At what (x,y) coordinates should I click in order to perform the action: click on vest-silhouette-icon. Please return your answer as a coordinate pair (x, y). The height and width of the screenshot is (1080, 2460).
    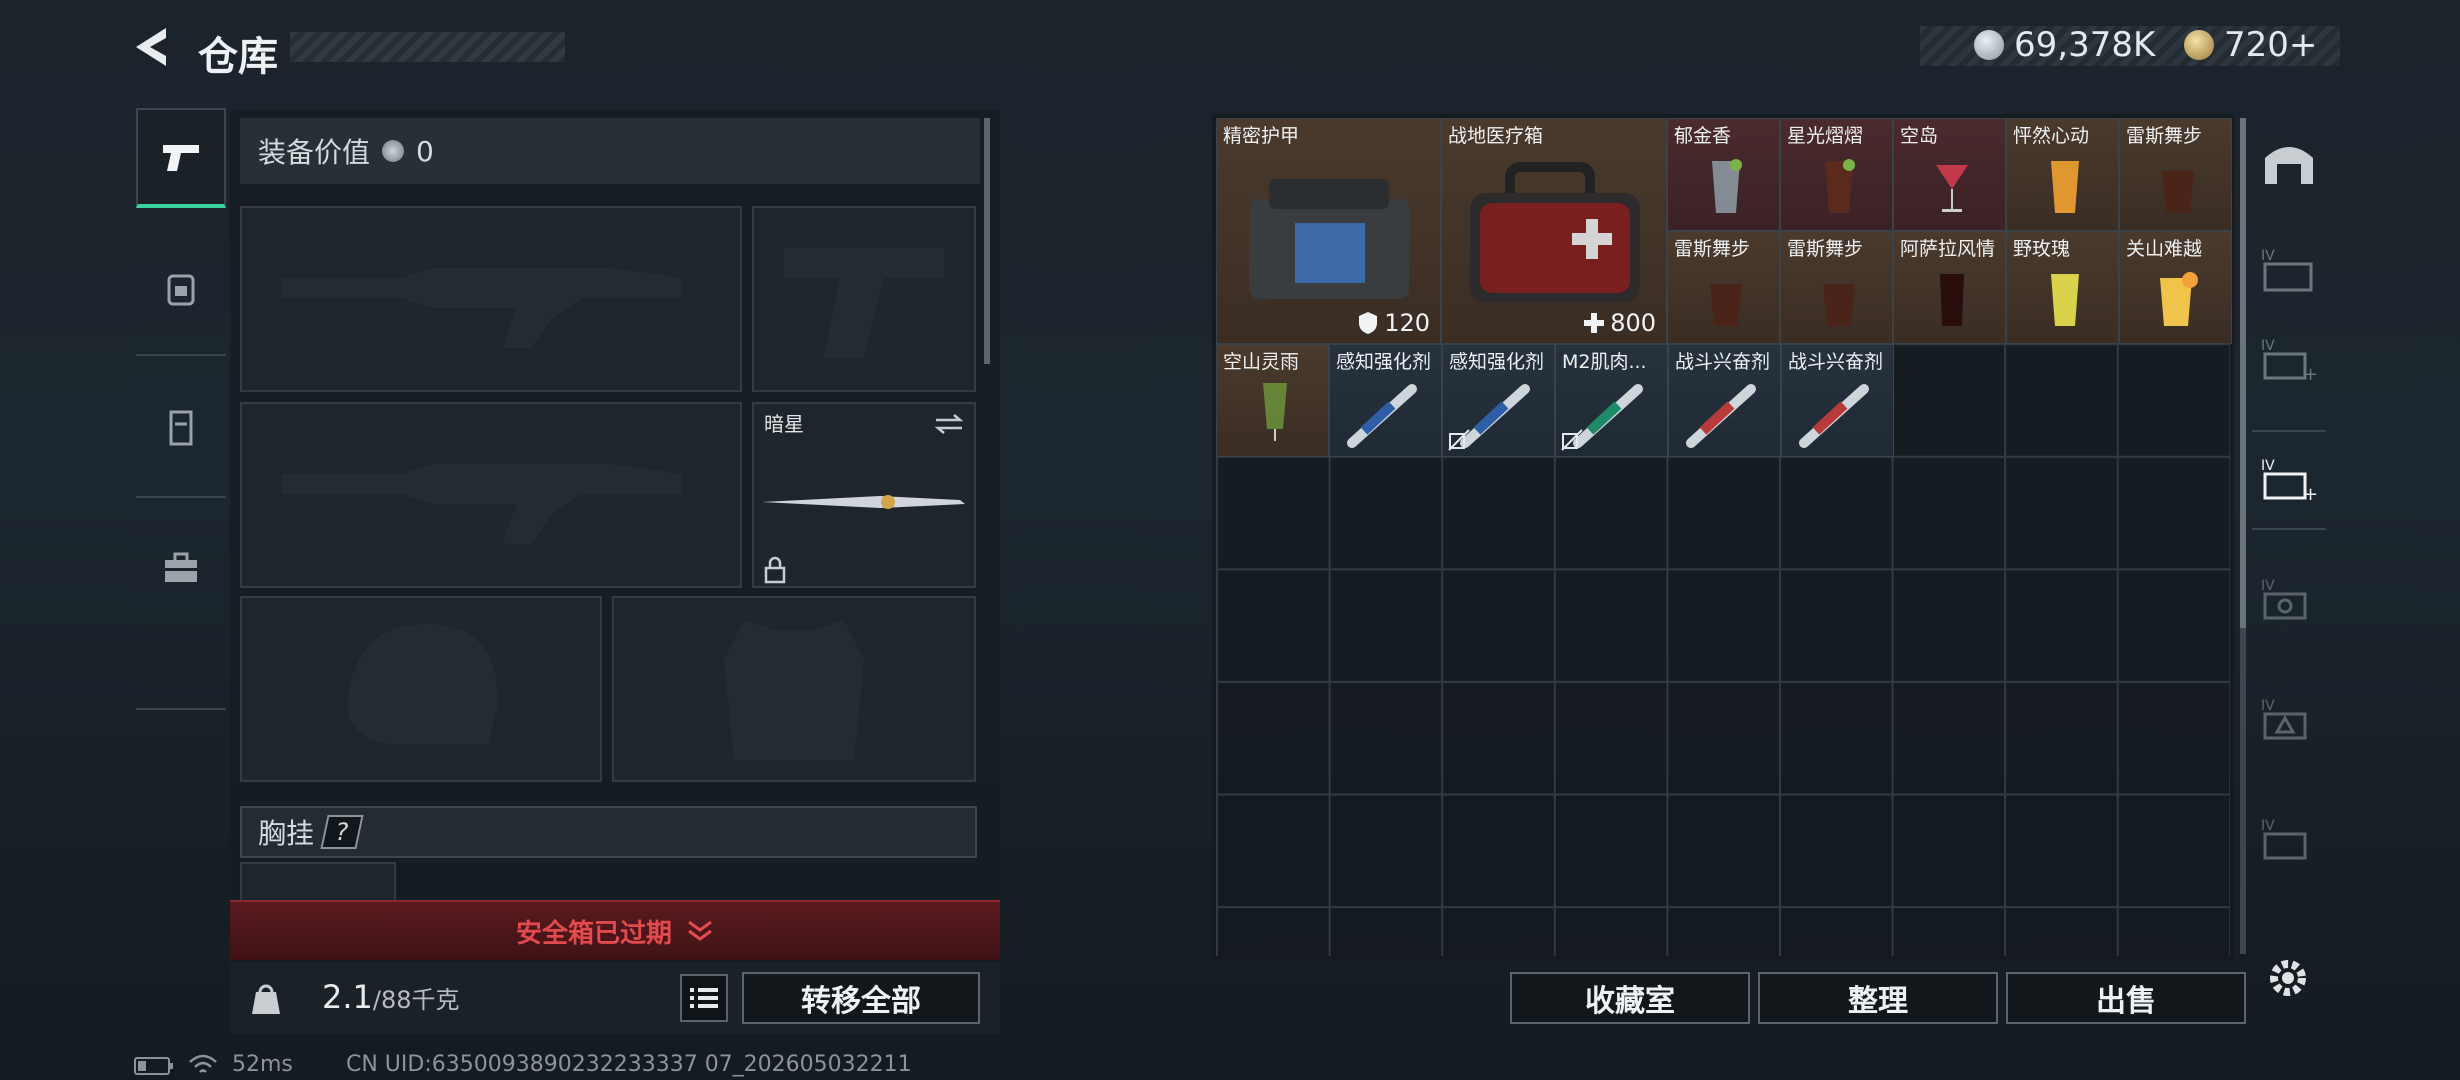
    Looking at the image, I should click on (794, 690).